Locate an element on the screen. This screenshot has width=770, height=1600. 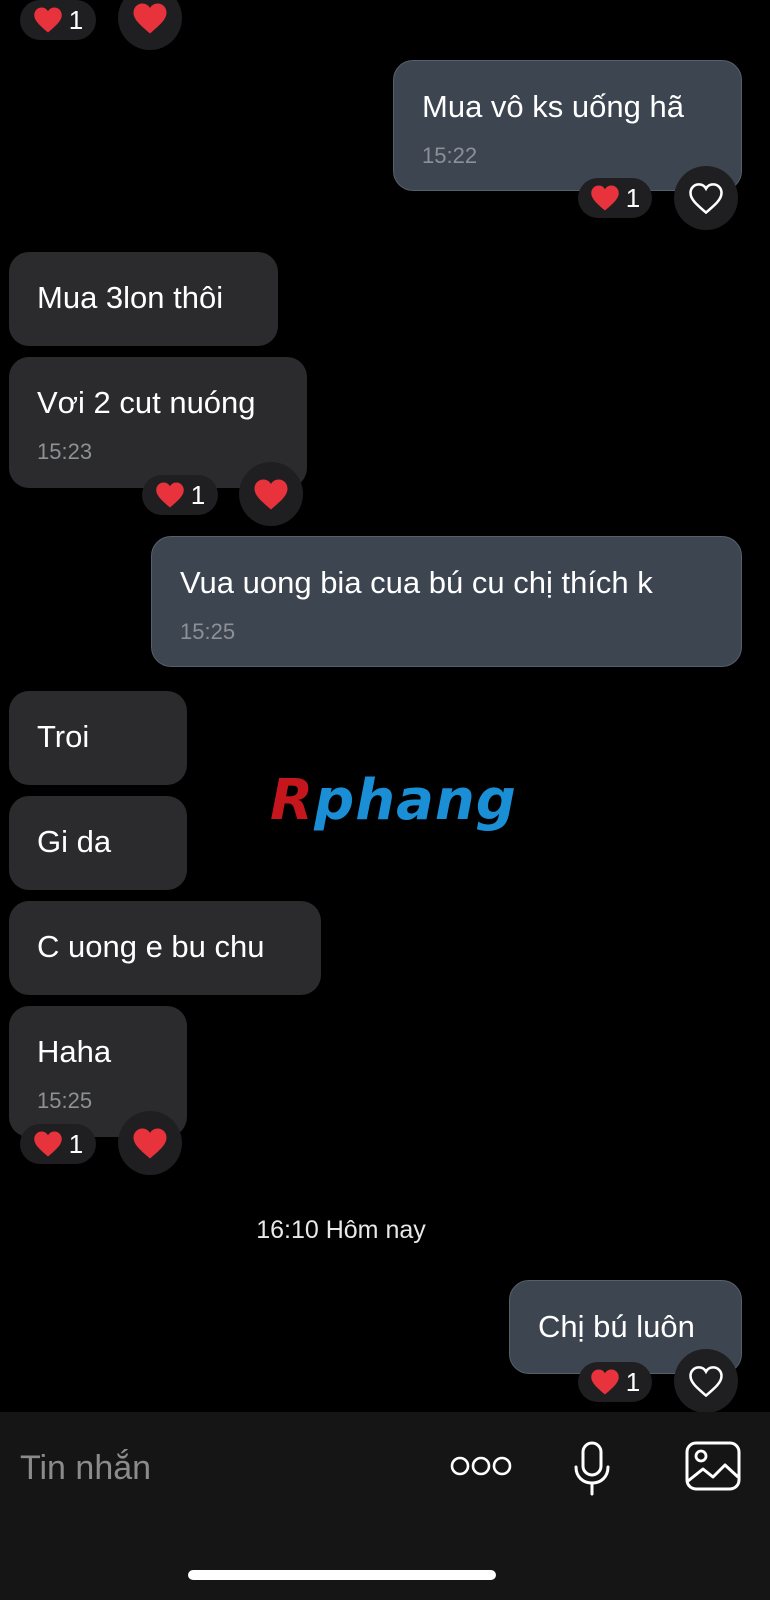
incoming-message: Gi da is located at coordinates (98, 843).